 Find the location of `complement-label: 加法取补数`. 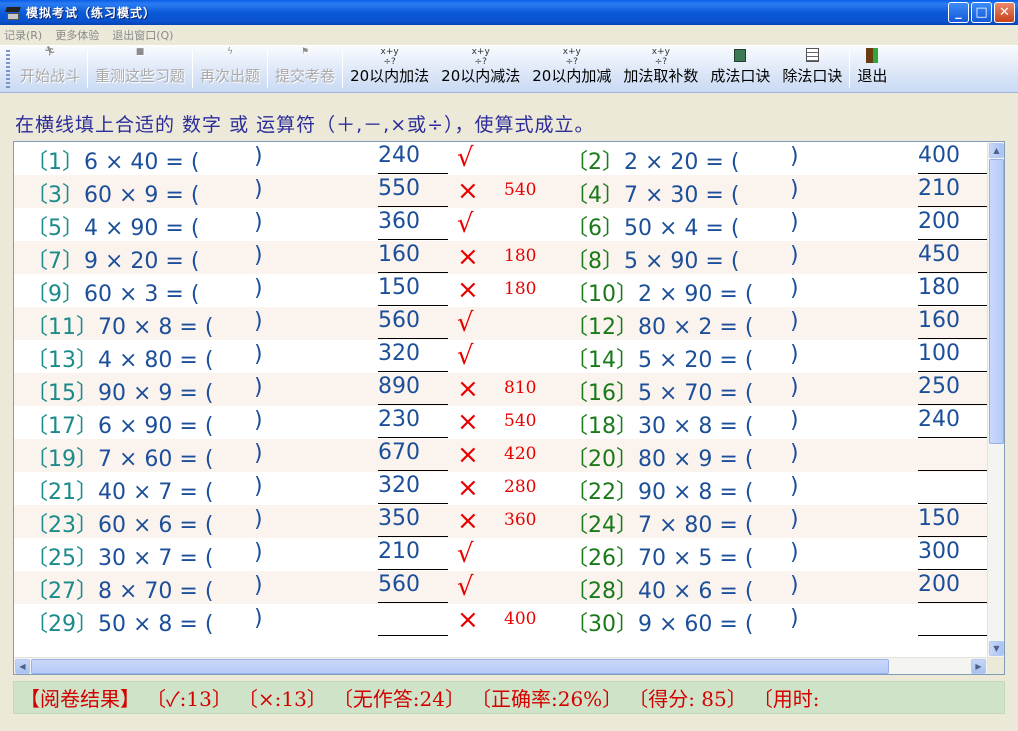

complement-label: 加法取补数 is located at coordinates (661, 76).